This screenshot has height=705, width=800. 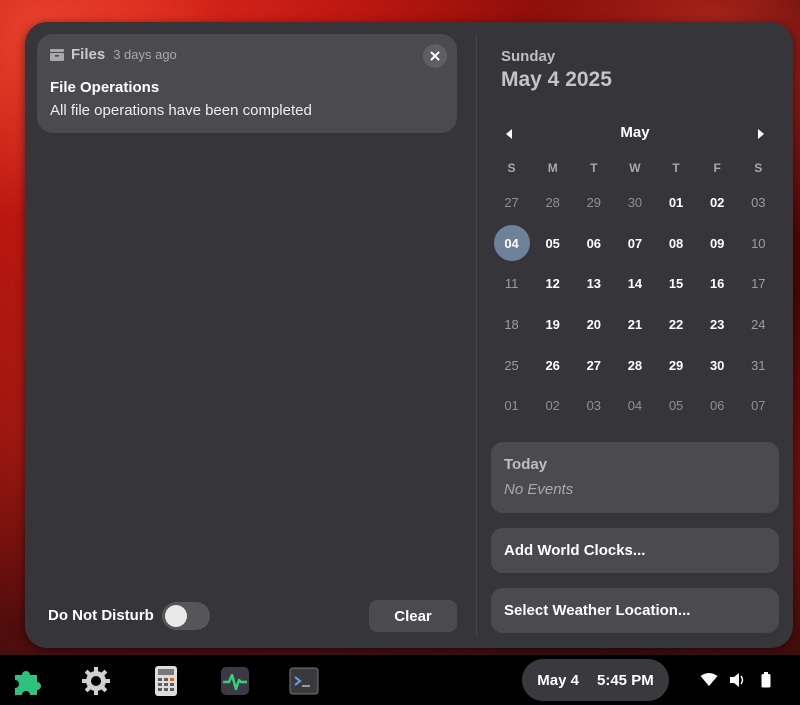 I want to click on calendar-day: 26, so click(x=552, y=365).